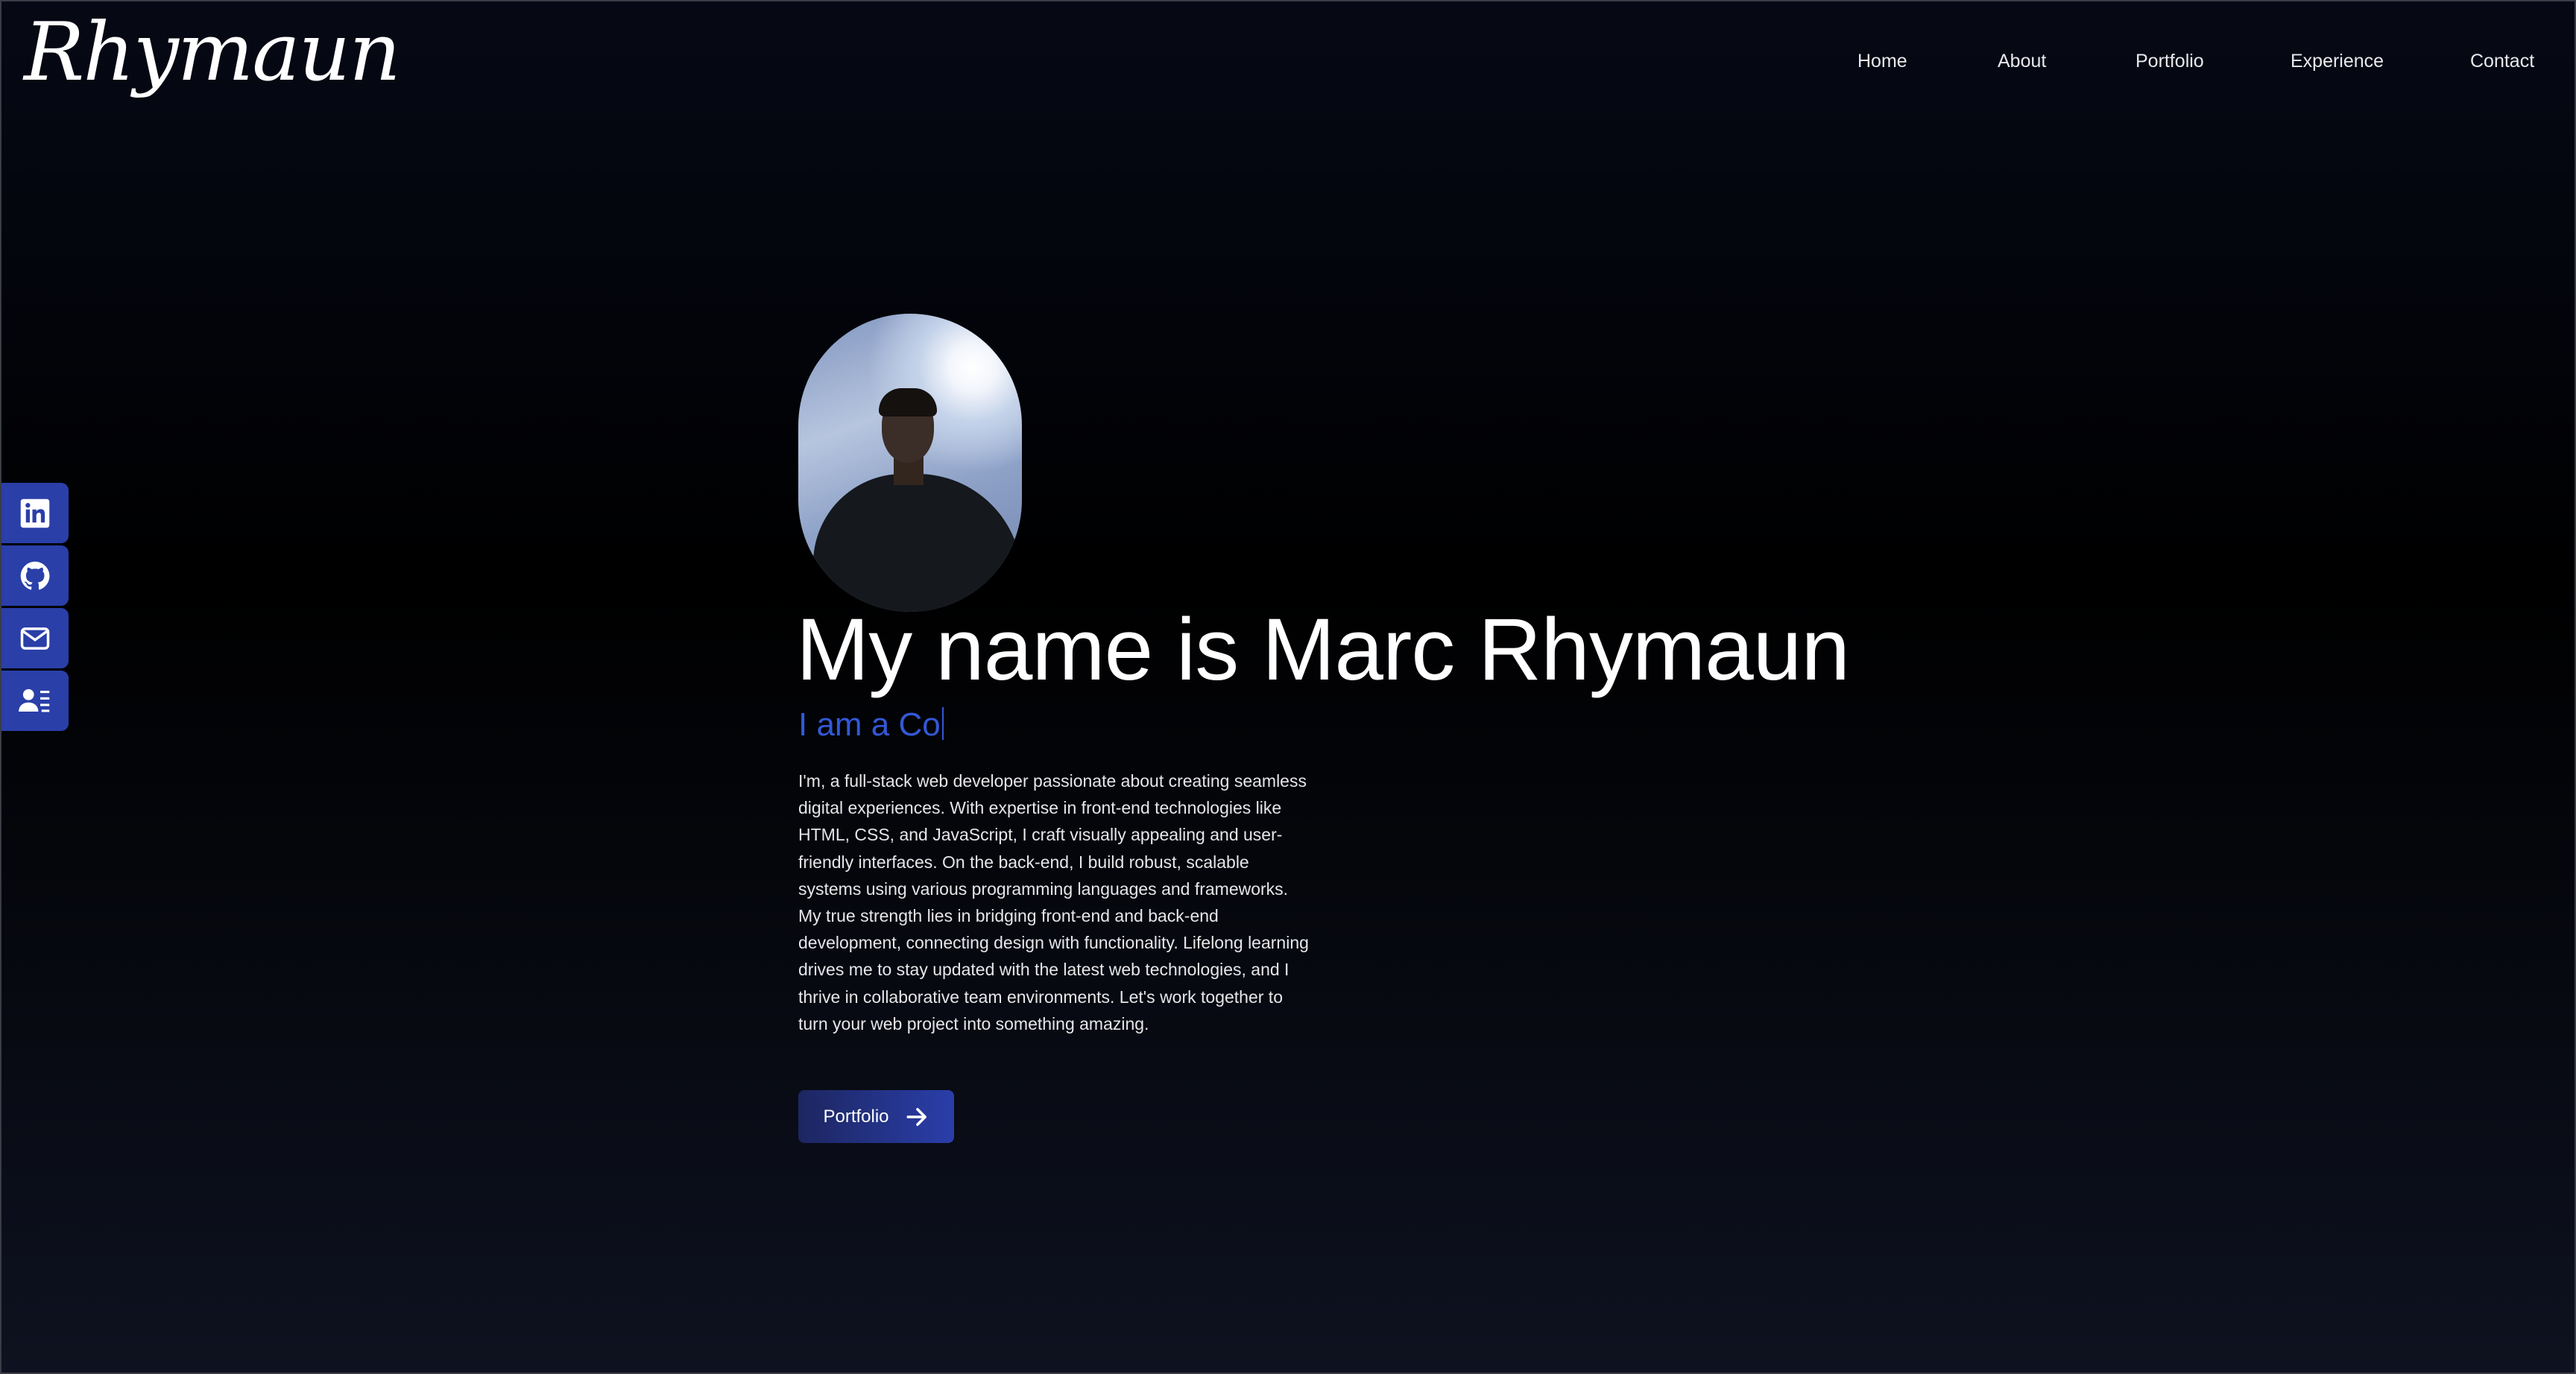 The width and height of the screenshot is (2576, 1374). I want to click on portfolio-button: Portfolio, so click(876, 1116).